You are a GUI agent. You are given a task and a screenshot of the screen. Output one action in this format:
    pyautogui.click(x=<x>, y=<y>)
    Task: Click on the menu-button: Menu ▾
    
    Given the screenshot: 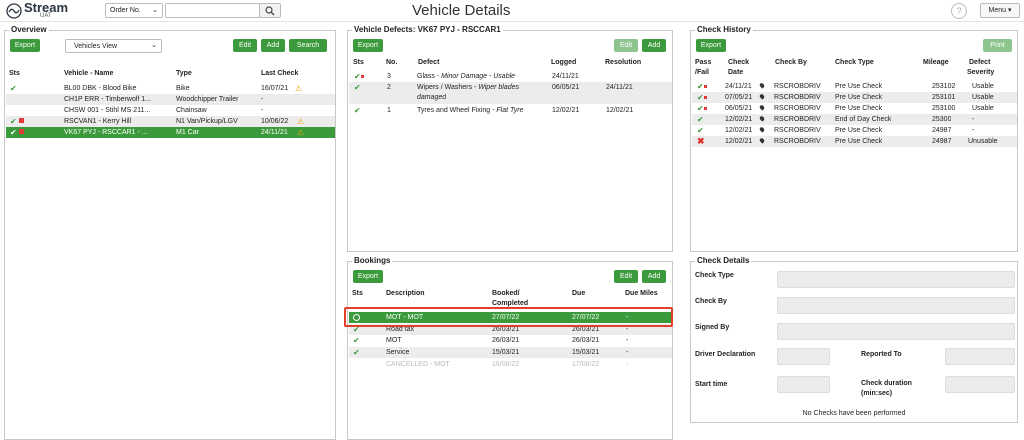 What is the action you would take?
    pyautogui.click(x=1000, y=10)
    